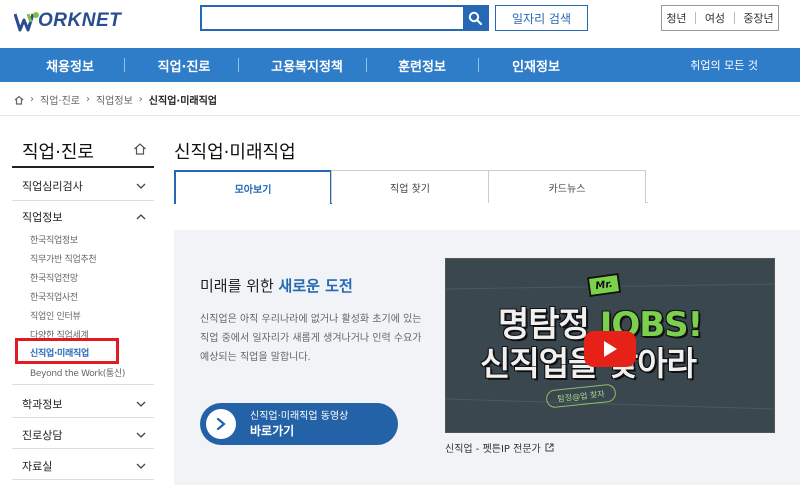 Image resolution: width=800 pixels, height=485 pixels. What do you see at coordinates (26, 22) in the screenshot?
I see `logo-w-icon` at bounding box center [26, 22].